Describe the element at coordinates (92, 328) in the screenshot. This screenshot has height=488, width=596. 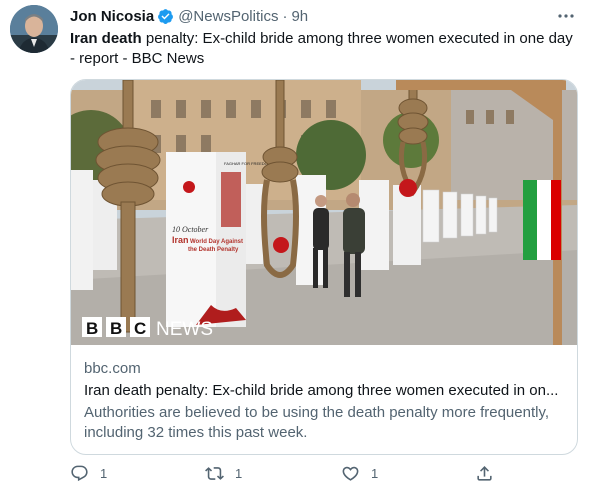
I see `bbc-letter-1: B` at that location.